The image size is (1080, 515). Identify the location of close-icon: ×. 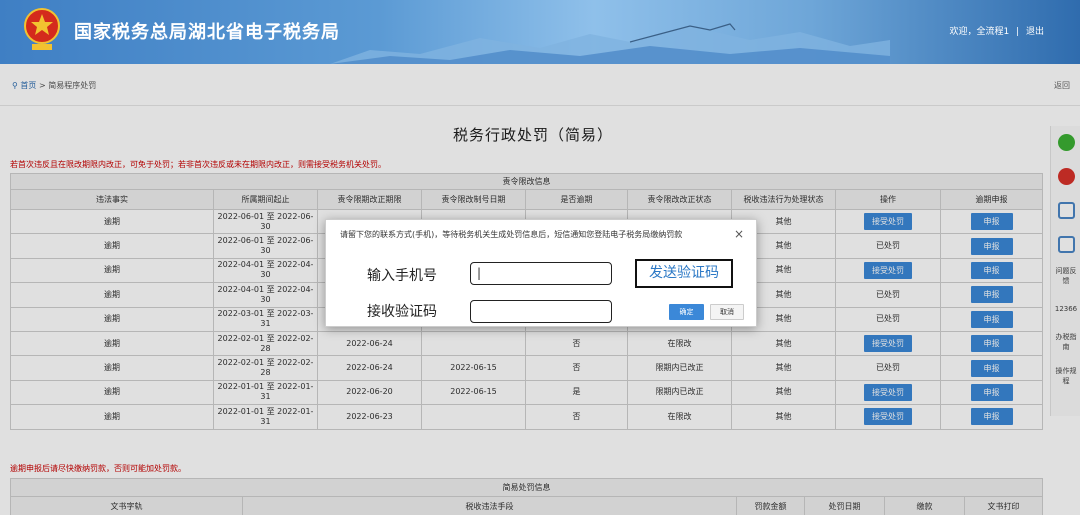
(739, 234).